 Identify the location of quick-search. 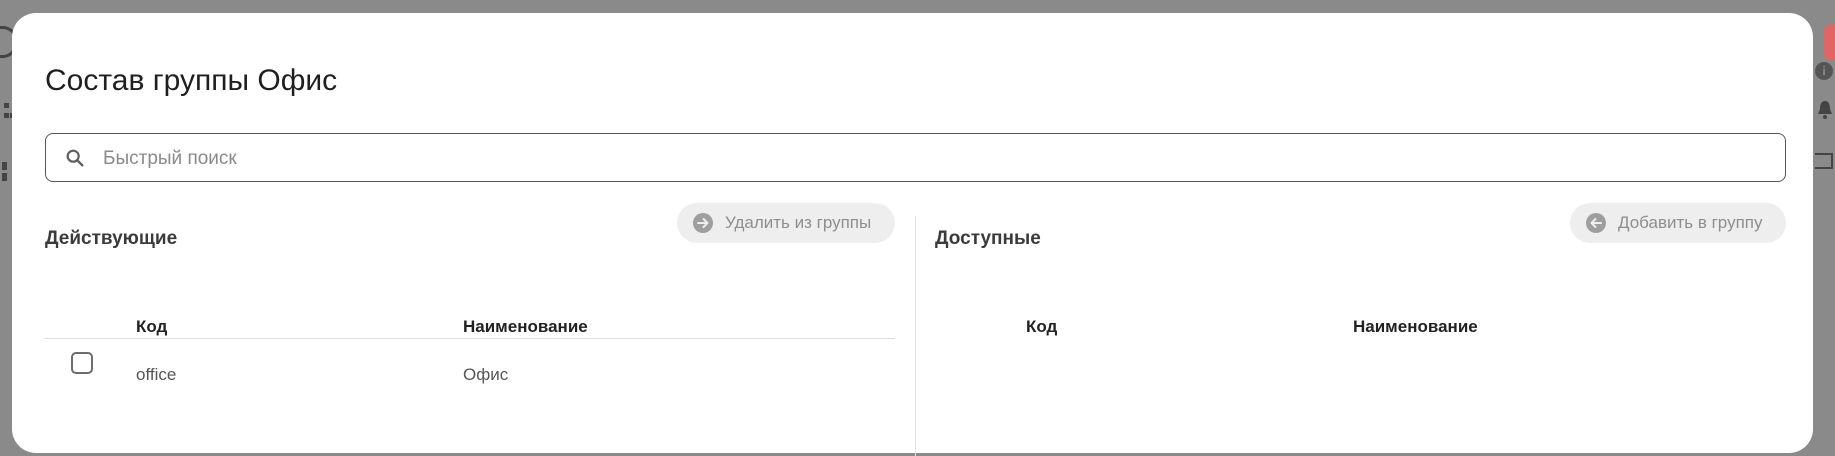
(915, 157).